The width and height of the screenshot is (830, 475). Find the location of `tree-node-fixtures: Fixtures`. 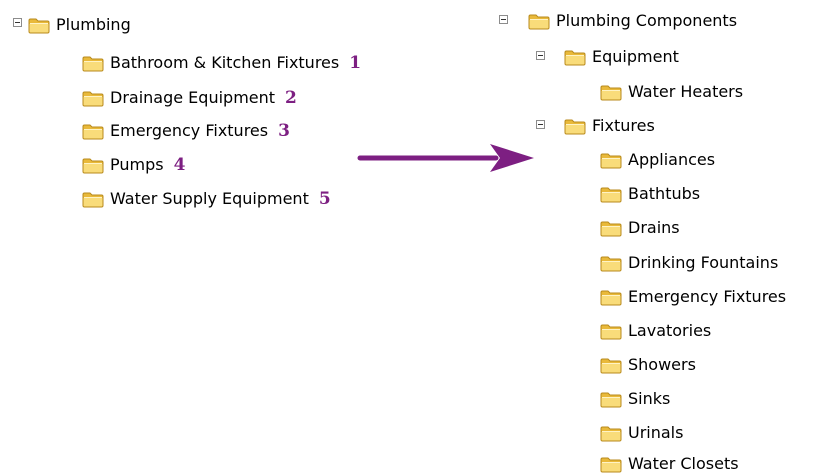

tree-node-fixtures: Fixtures is located at coordinates (609, 126).